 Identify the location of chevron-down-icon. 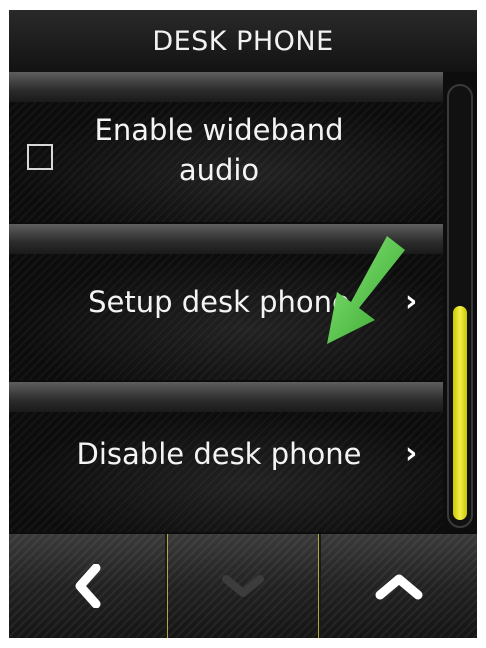
(243, 586).